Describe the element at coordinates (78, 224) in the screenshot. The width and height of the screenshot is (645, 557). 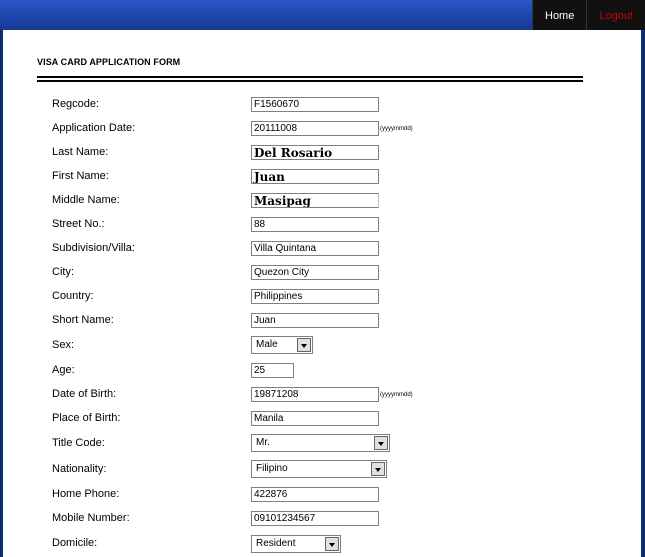
I see `street-no-label: Street No.:` at that location.